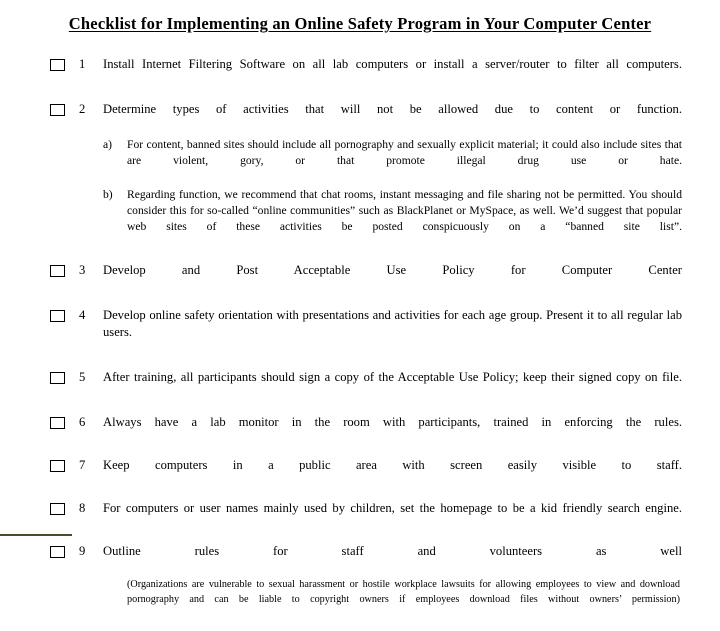  I want to click on item-number-3: 3, so click(82, 270).